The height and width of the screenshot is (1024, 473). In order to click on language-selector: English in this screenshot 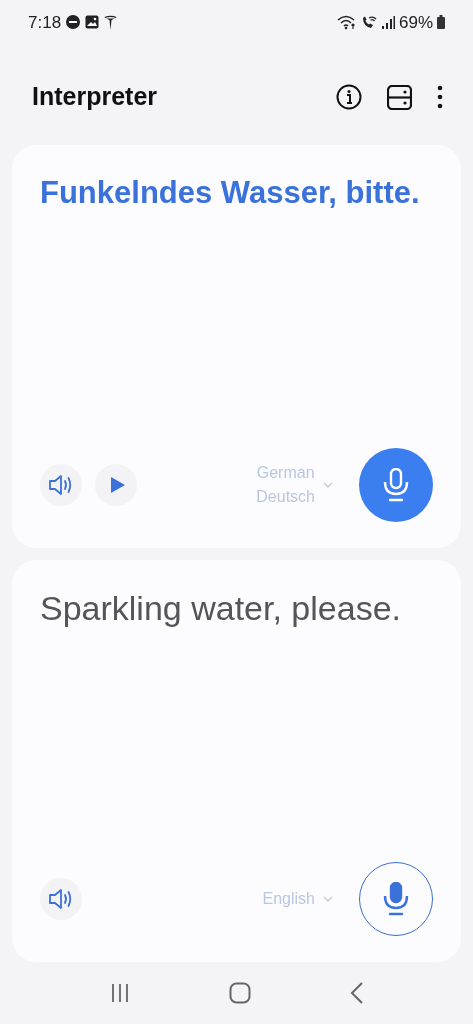, I will do `click(297, 899)`.